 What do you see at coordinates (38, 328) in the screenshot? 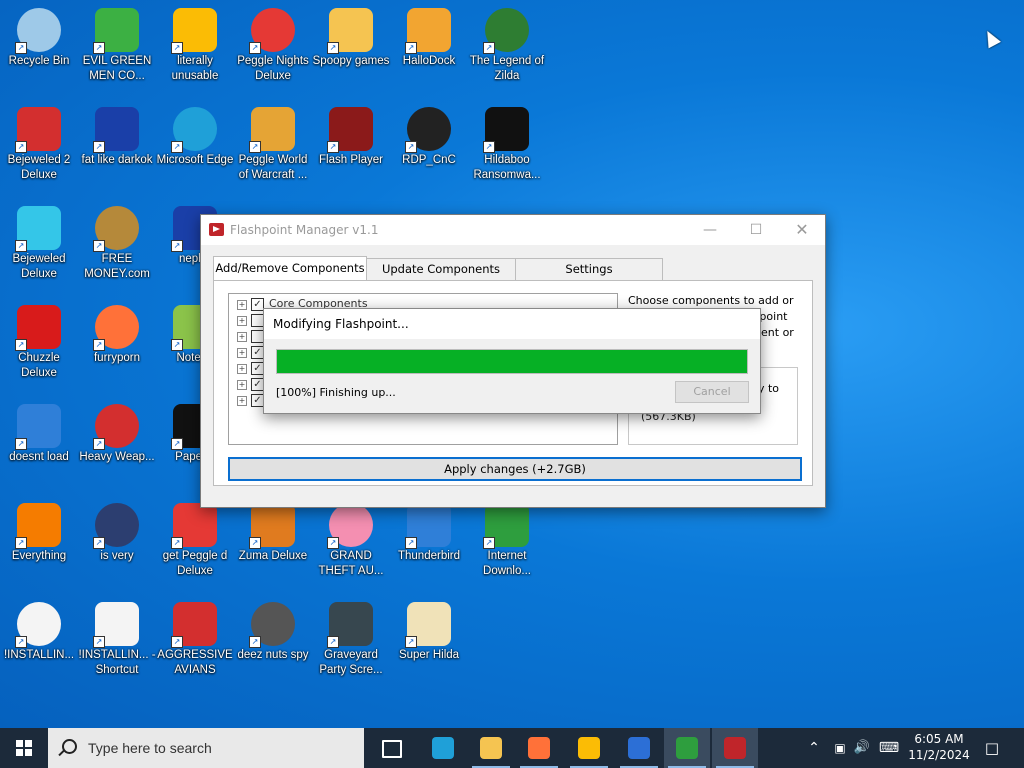
I see `chuzzle-icon: ↗` at bounding box center [38, 328].